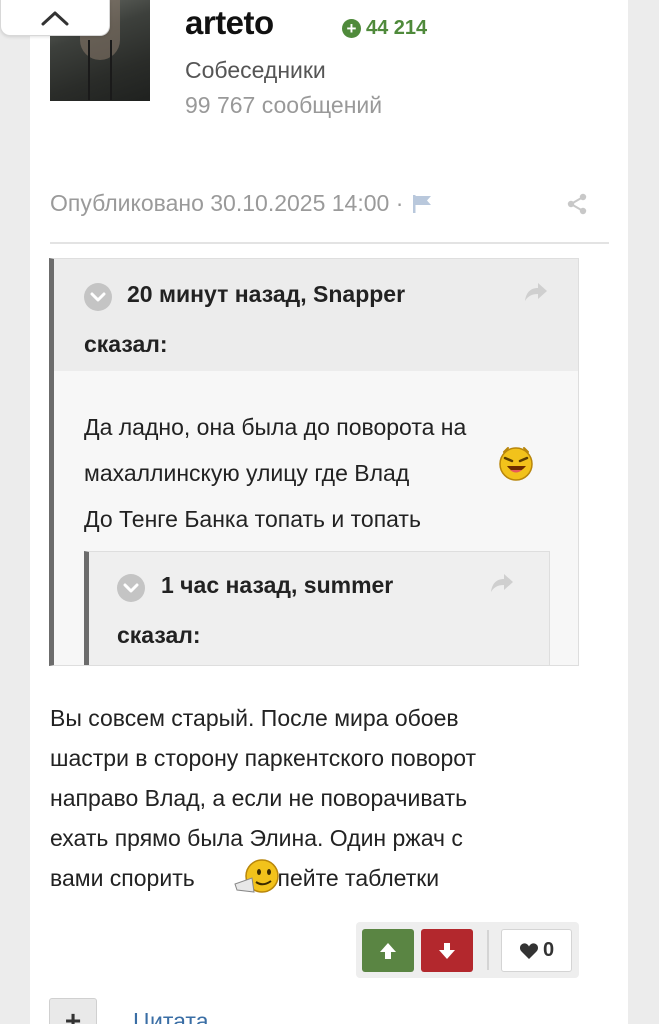 The height and width of the screenshot is (1024, 659). What do you see at coordinates (266, 294) in the screenshot?
I see `quote-citation: 20 минут назад, Snapper` at bounding box center [266, 294].